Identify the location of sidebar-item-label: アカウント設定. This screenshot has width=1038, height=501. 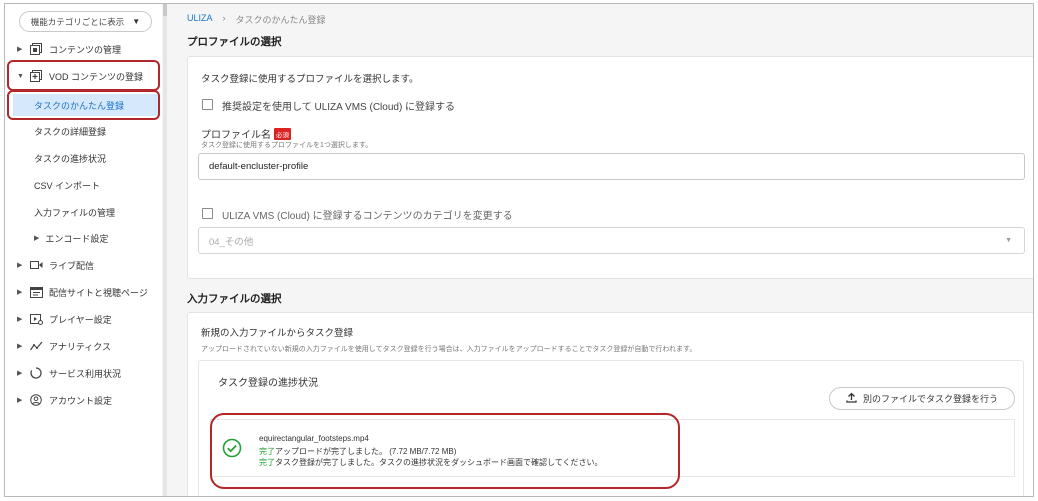
(81, 400).